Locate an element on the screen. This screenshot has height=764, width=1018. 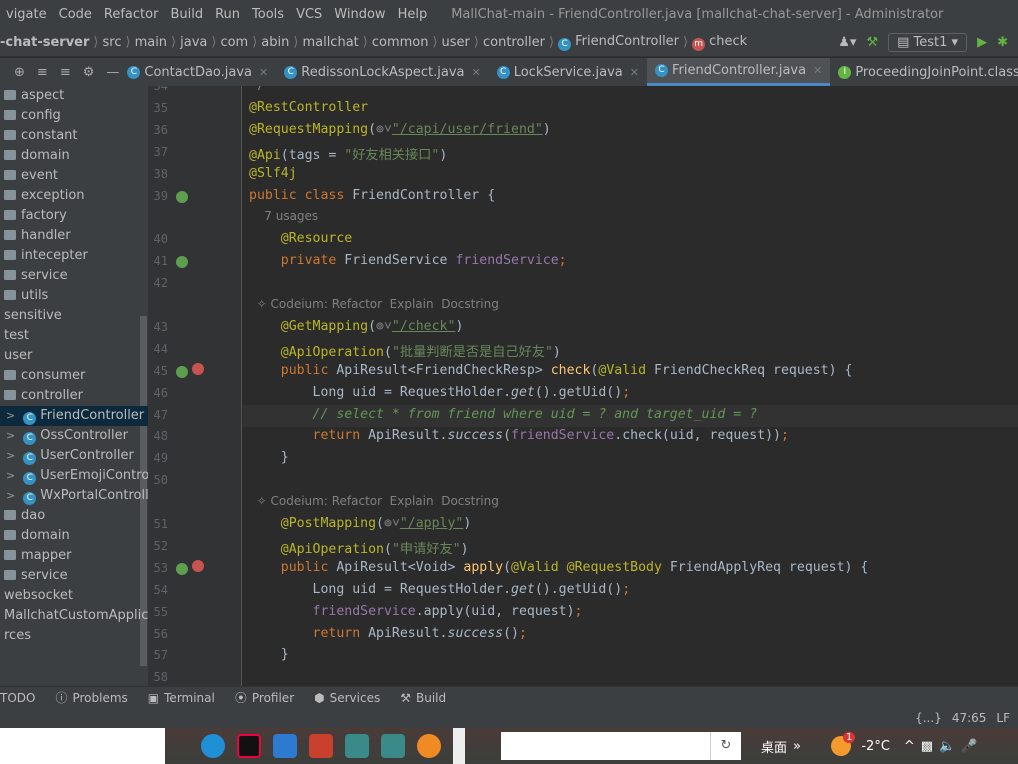
tool-window-todo: TODO is located at coordinates (17, 698).